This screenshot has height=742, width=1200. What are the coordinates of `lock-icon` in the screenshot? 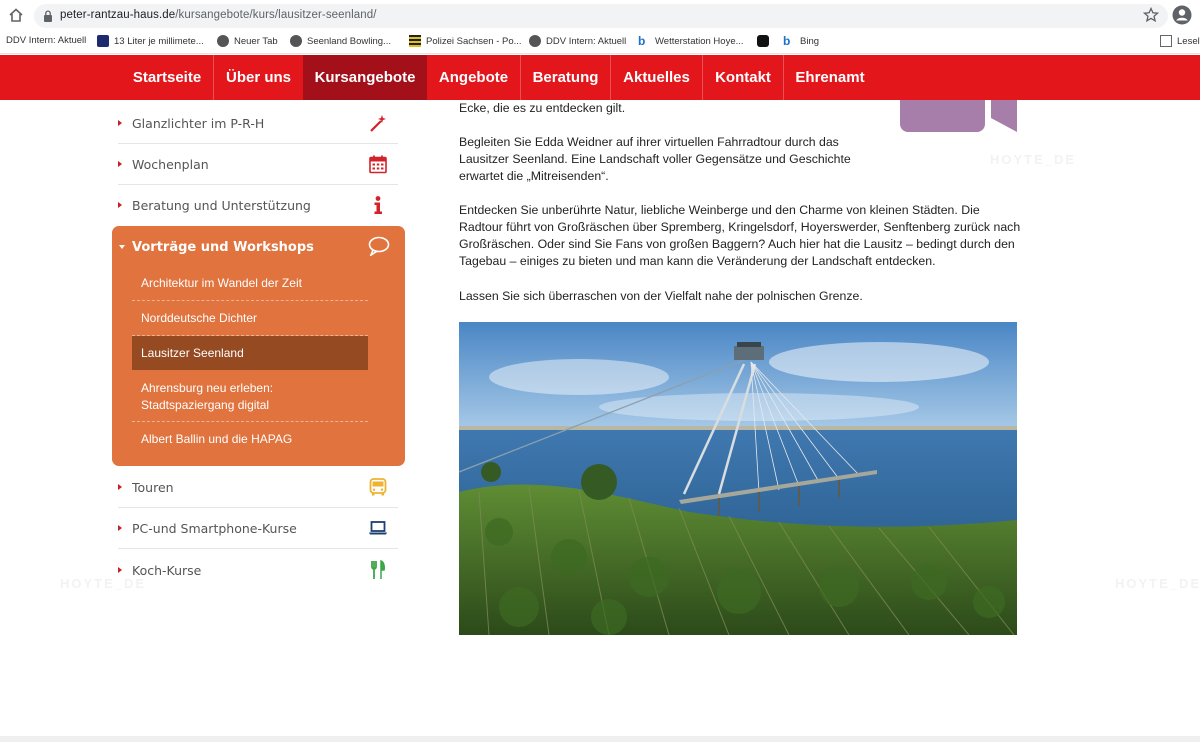 It's located at (48, 16).